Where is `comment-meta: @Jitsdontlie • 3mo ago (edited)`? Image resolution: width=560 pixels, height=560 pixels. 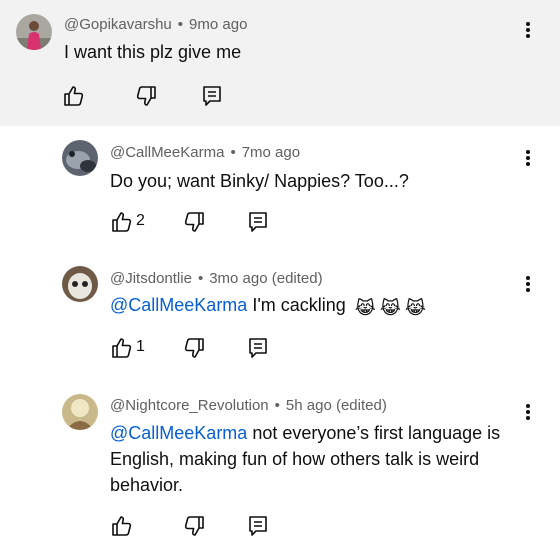
comment-meta: @Jitsdontlie • 3mo ago (edited) is located at coordinates (216, 278).